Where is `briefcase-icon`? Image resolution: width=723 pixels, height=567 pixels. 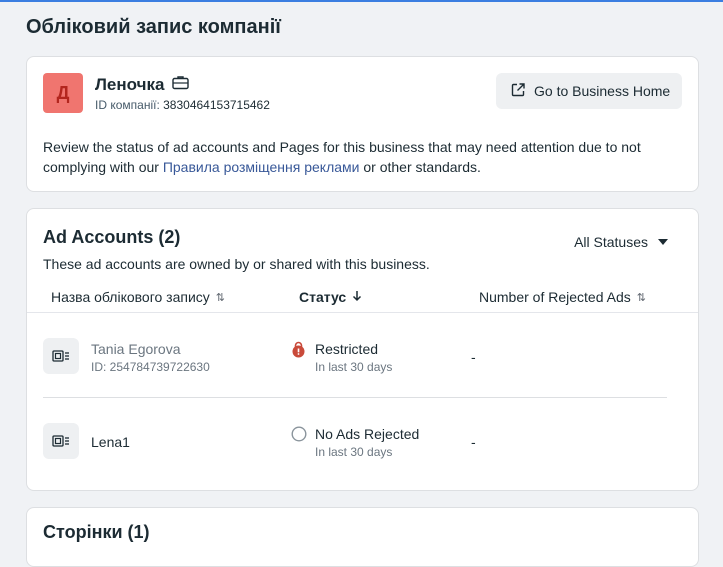 briefcase-icon is located at coordinates (181, 85).